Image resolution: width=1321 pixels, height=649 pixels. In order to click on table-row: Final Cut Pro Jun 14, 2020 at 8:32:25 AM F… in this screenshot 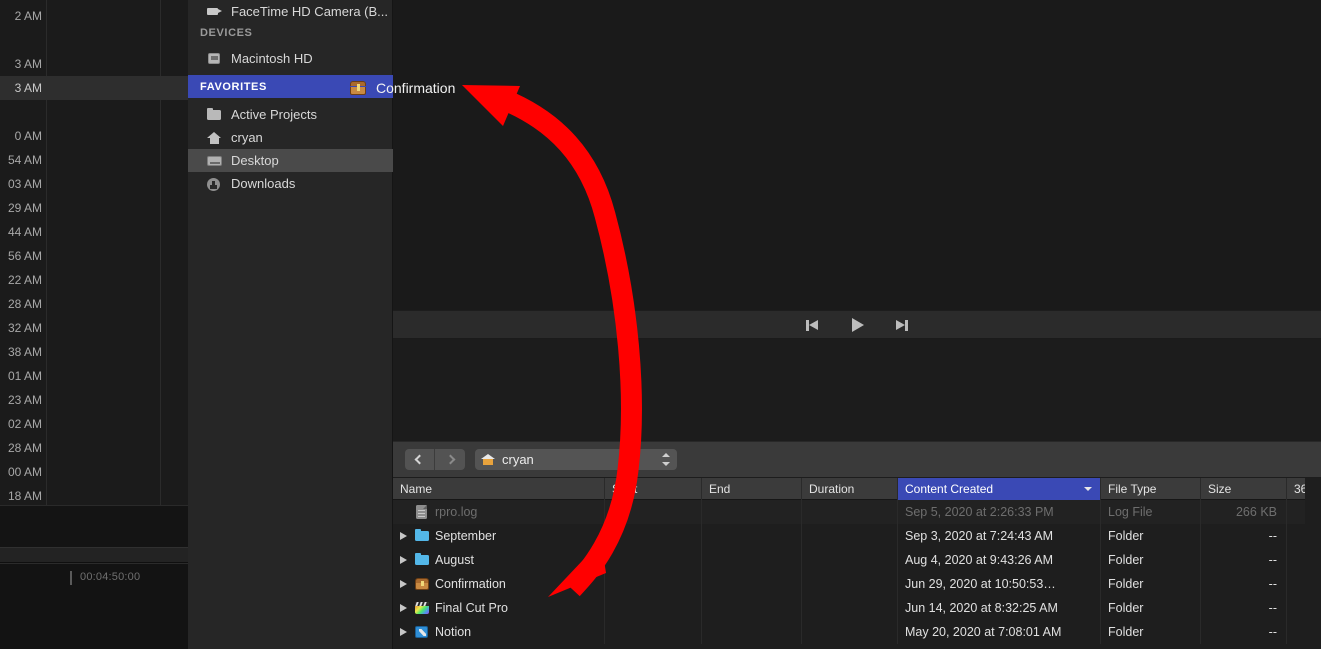, I will do `click(857, 608)`.